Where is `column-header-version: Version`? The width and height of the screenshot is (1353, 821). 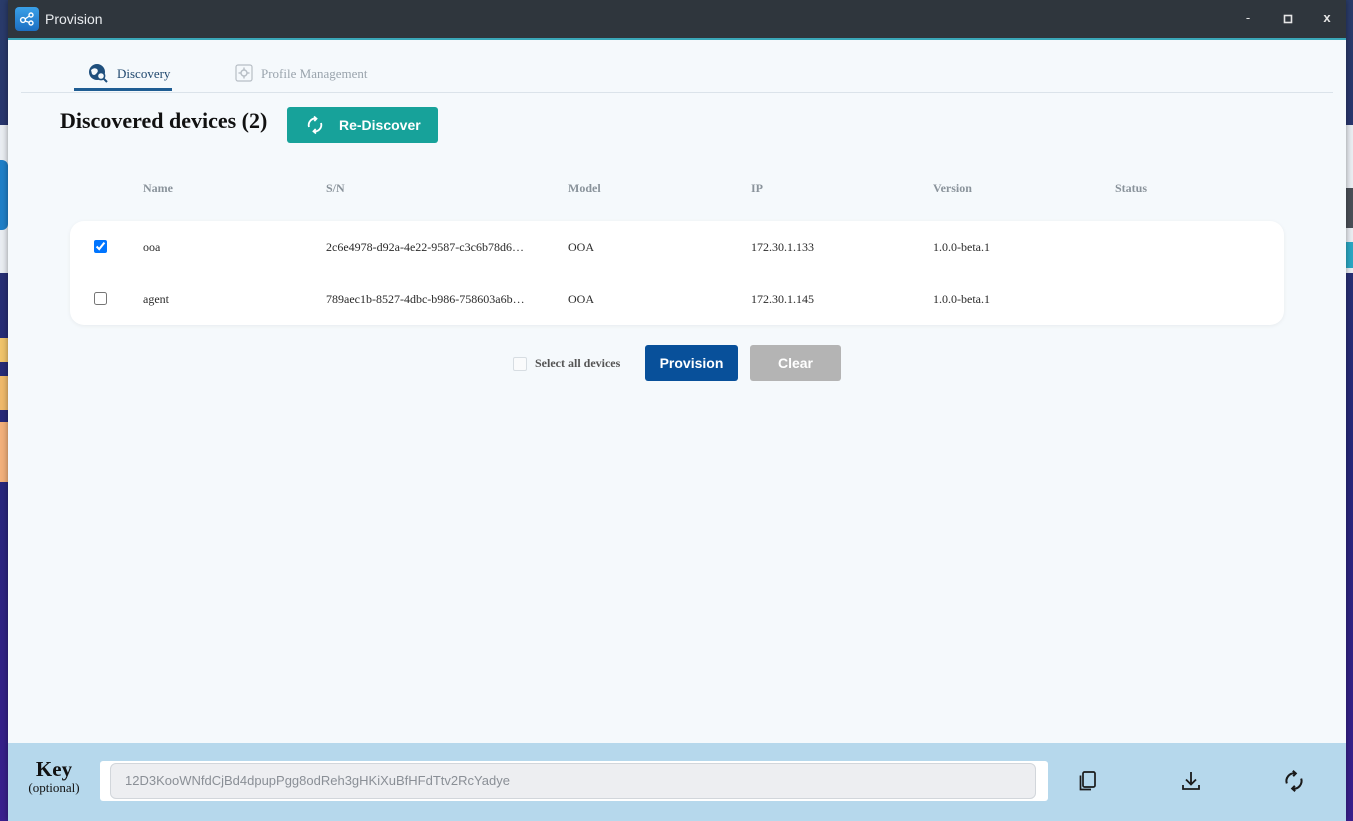 column-header-version: Version is located at coordinates (952, 188).